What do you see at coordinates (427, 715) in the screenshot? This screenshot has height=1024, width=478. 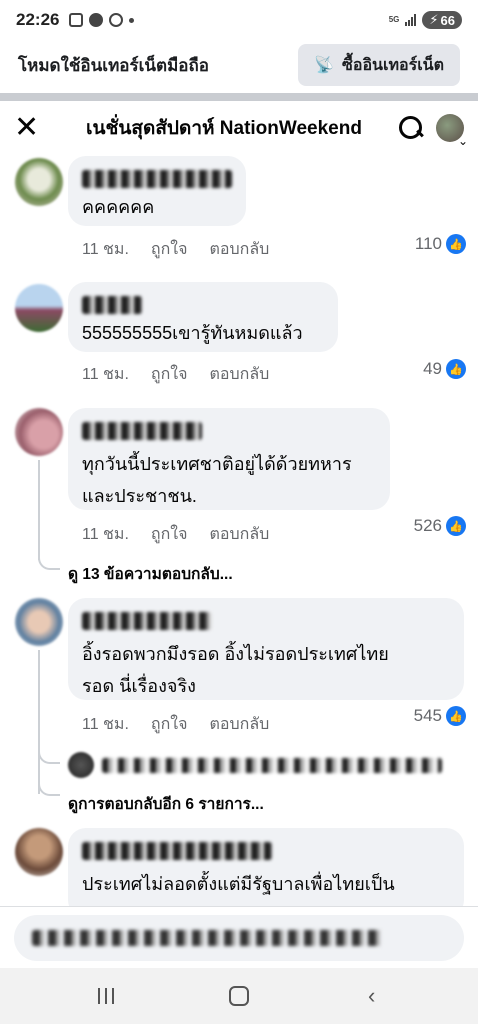 I see `like-count: 545` at bounding box center [427, 715].